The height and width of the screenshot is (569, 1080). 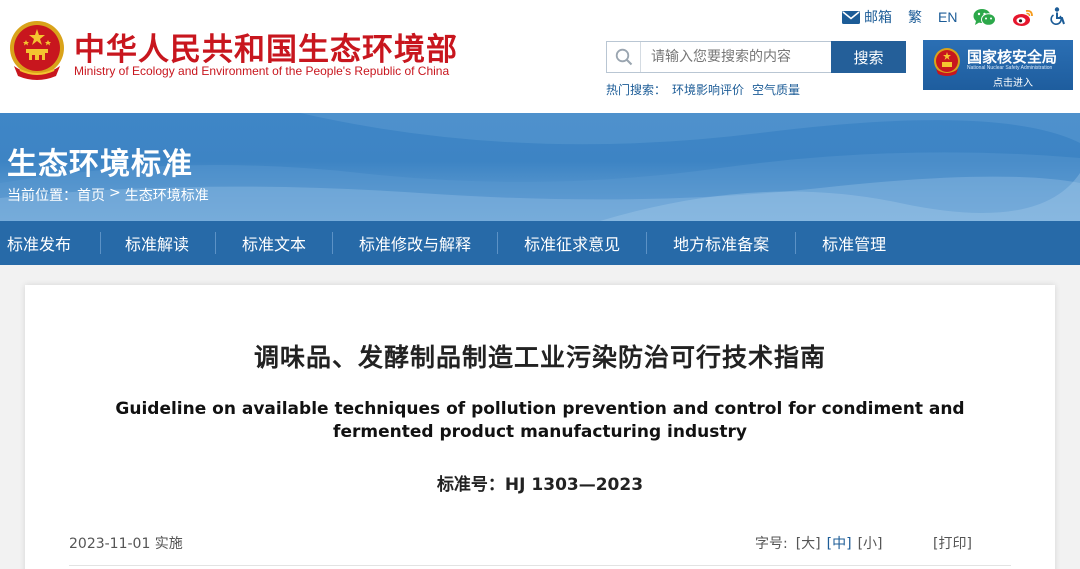 What do you see at coordinates (870, 543) in the screenshot?
I see `font-size-small: [小]` at bounding box center [870, 543].